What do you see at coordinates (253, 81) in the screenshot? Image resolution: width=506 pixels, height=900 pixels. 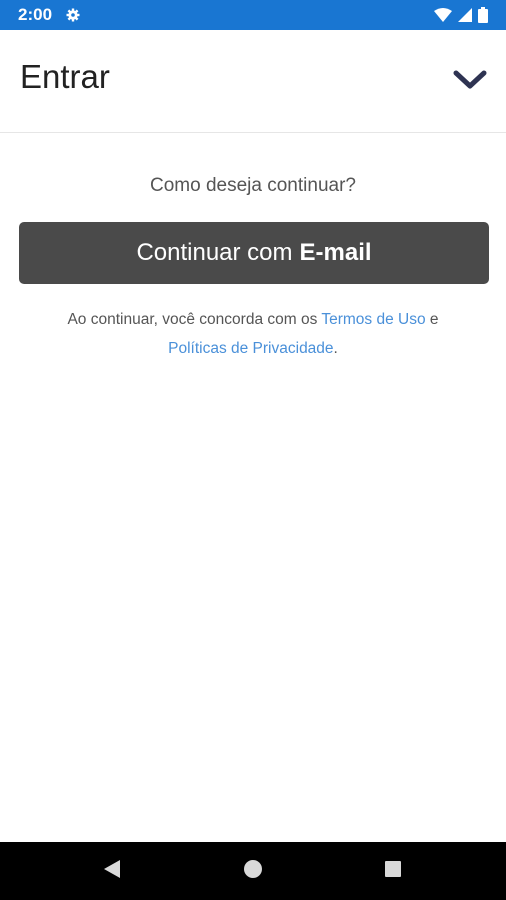 I see `header: Entrar` at bounding box center [253, 81].